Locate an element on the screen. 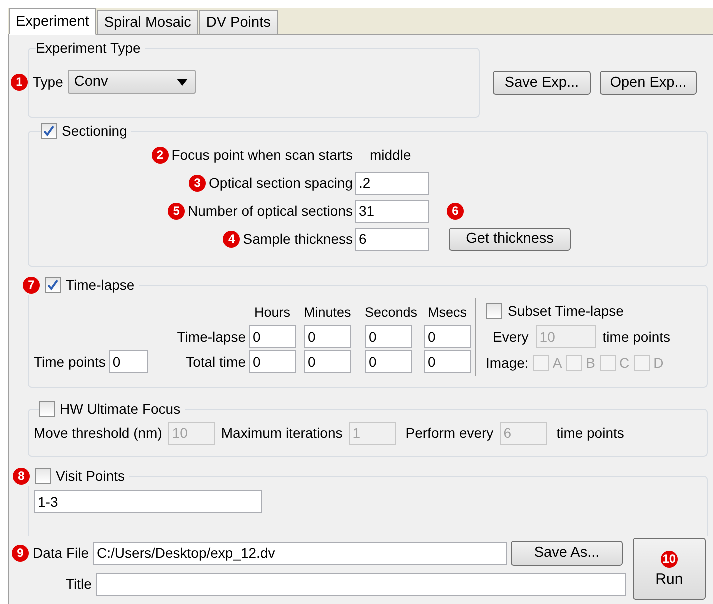 This screenshot has height=604, width=713. number-badge: 4 is located at coordinates (231, 239).